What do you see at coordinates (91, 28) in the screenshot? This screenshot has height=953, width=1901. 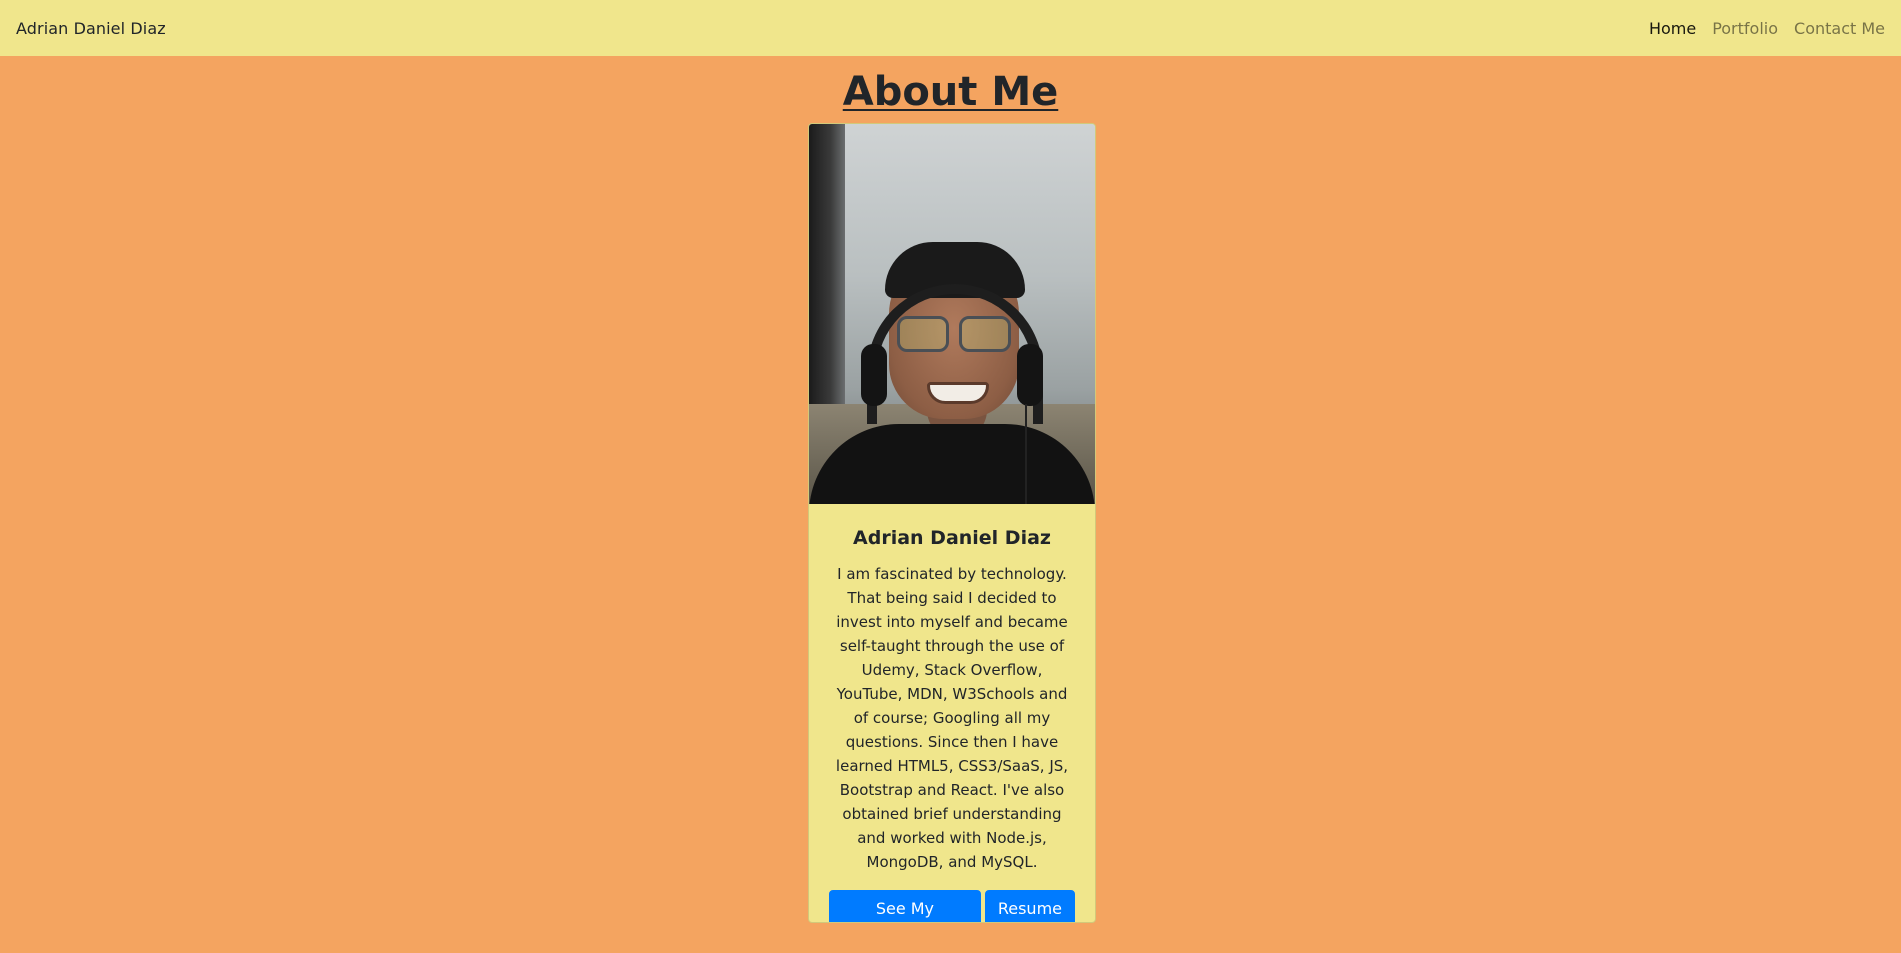 I see `navbar-brand: Adrian Daniel Diaz` at bounding box center [91, 28].